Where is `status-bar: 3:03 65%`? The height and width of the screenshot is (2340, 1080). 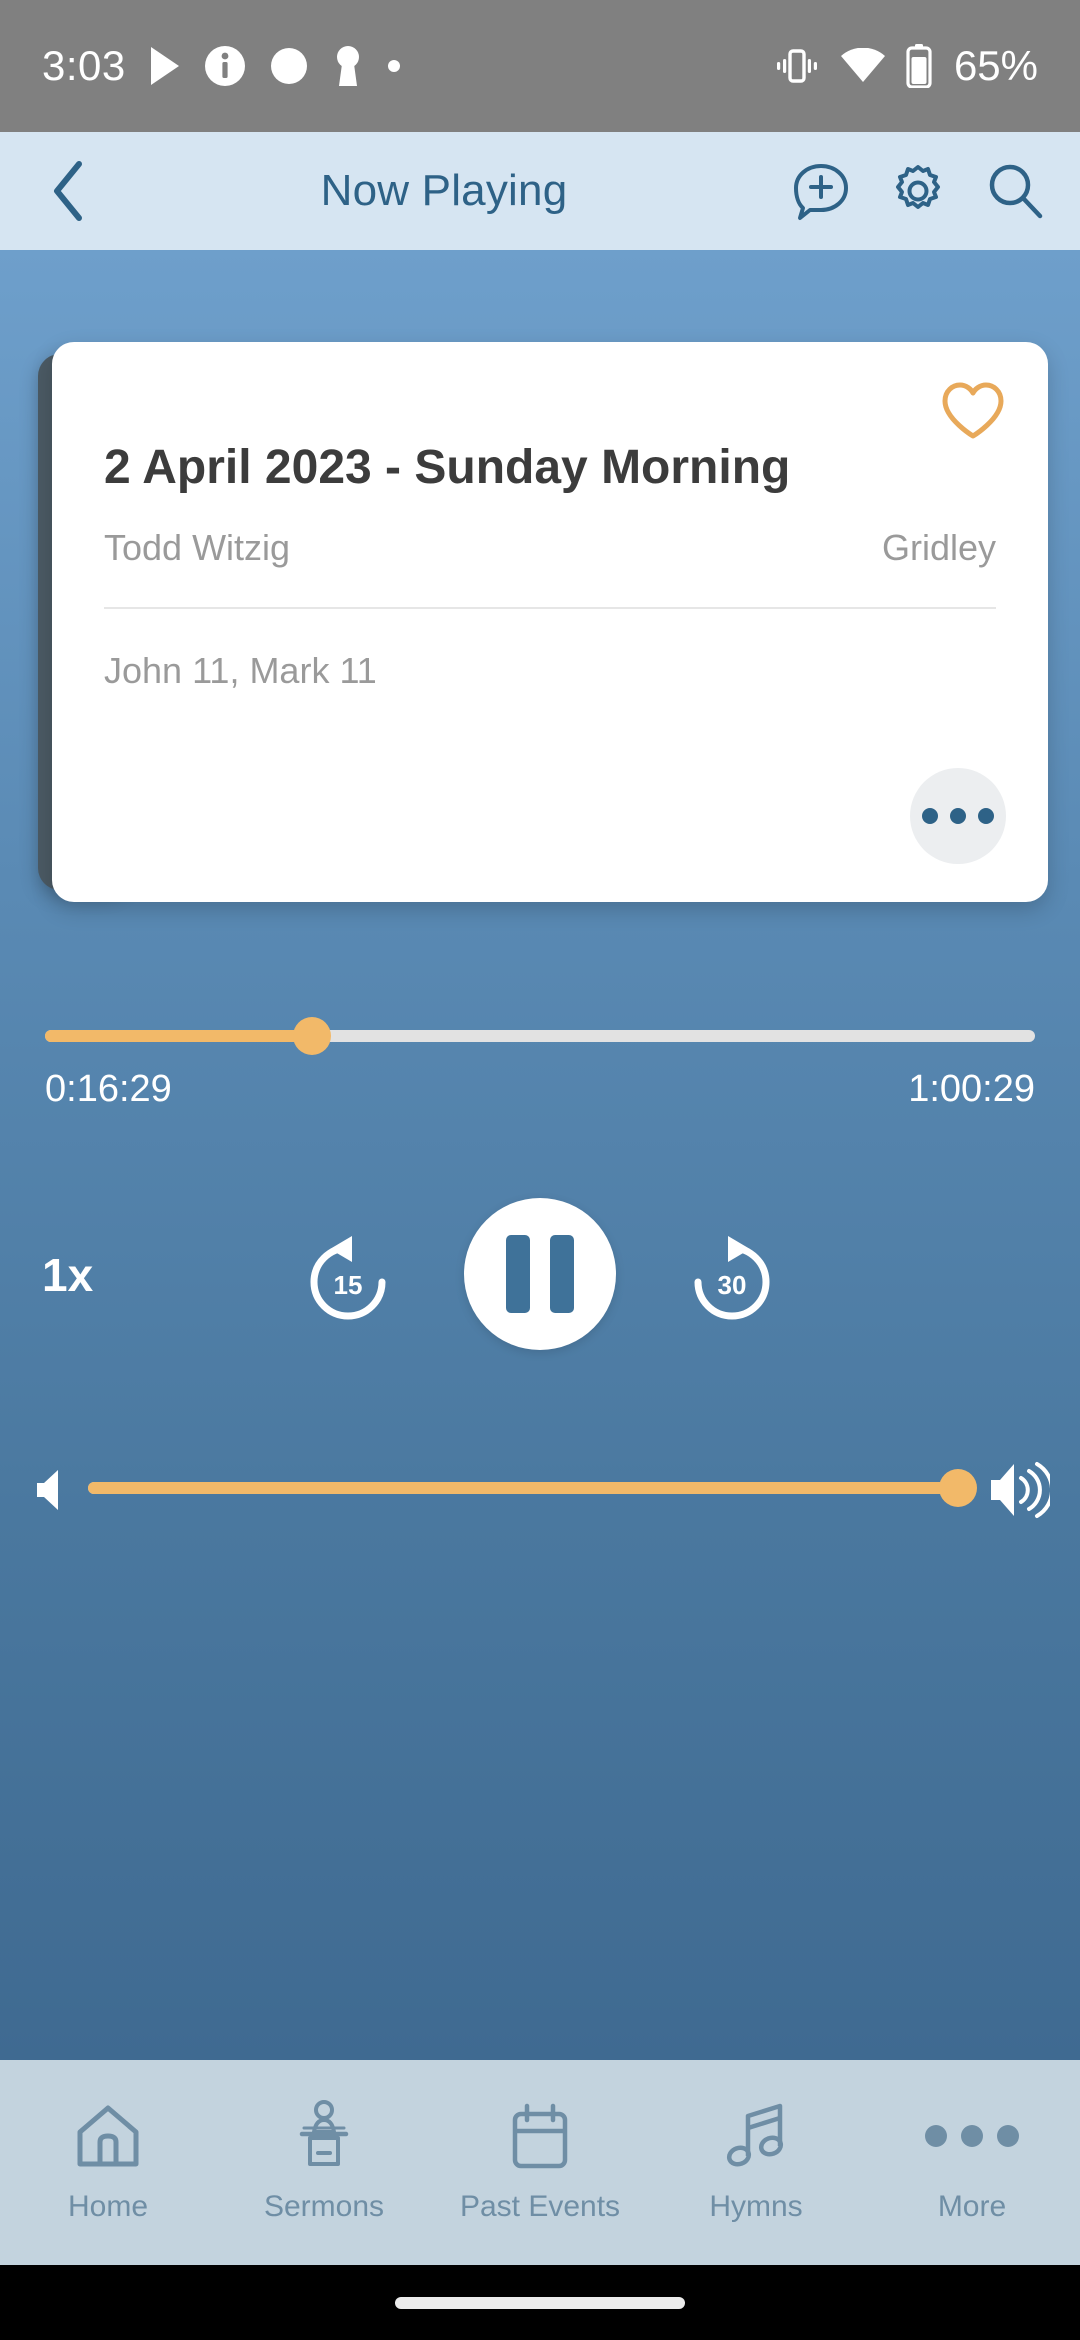 status-bar: 3:03 65% is located at coordinates (540, 66).